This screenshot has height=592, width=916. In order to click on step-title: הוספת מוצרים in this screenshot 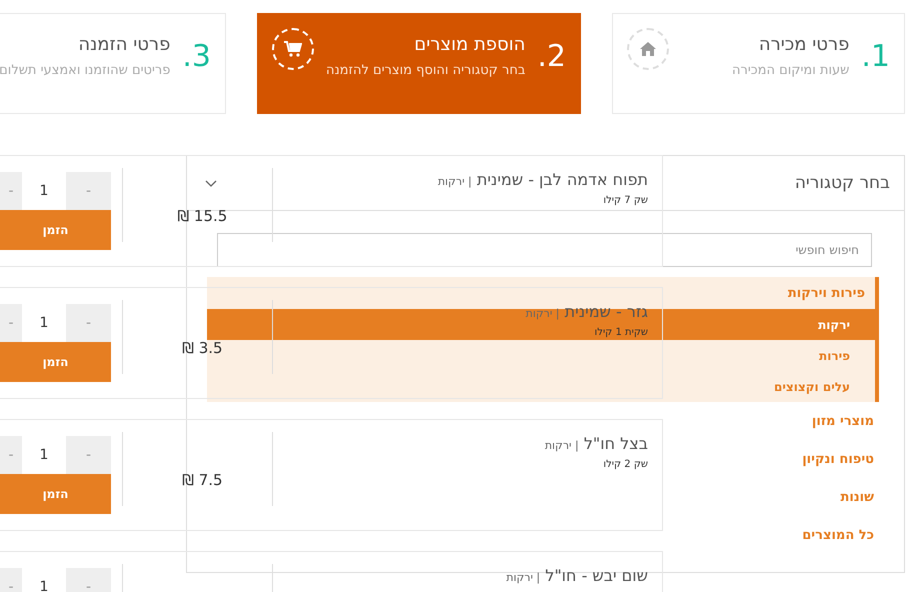, I will do `click(469, 44)`.